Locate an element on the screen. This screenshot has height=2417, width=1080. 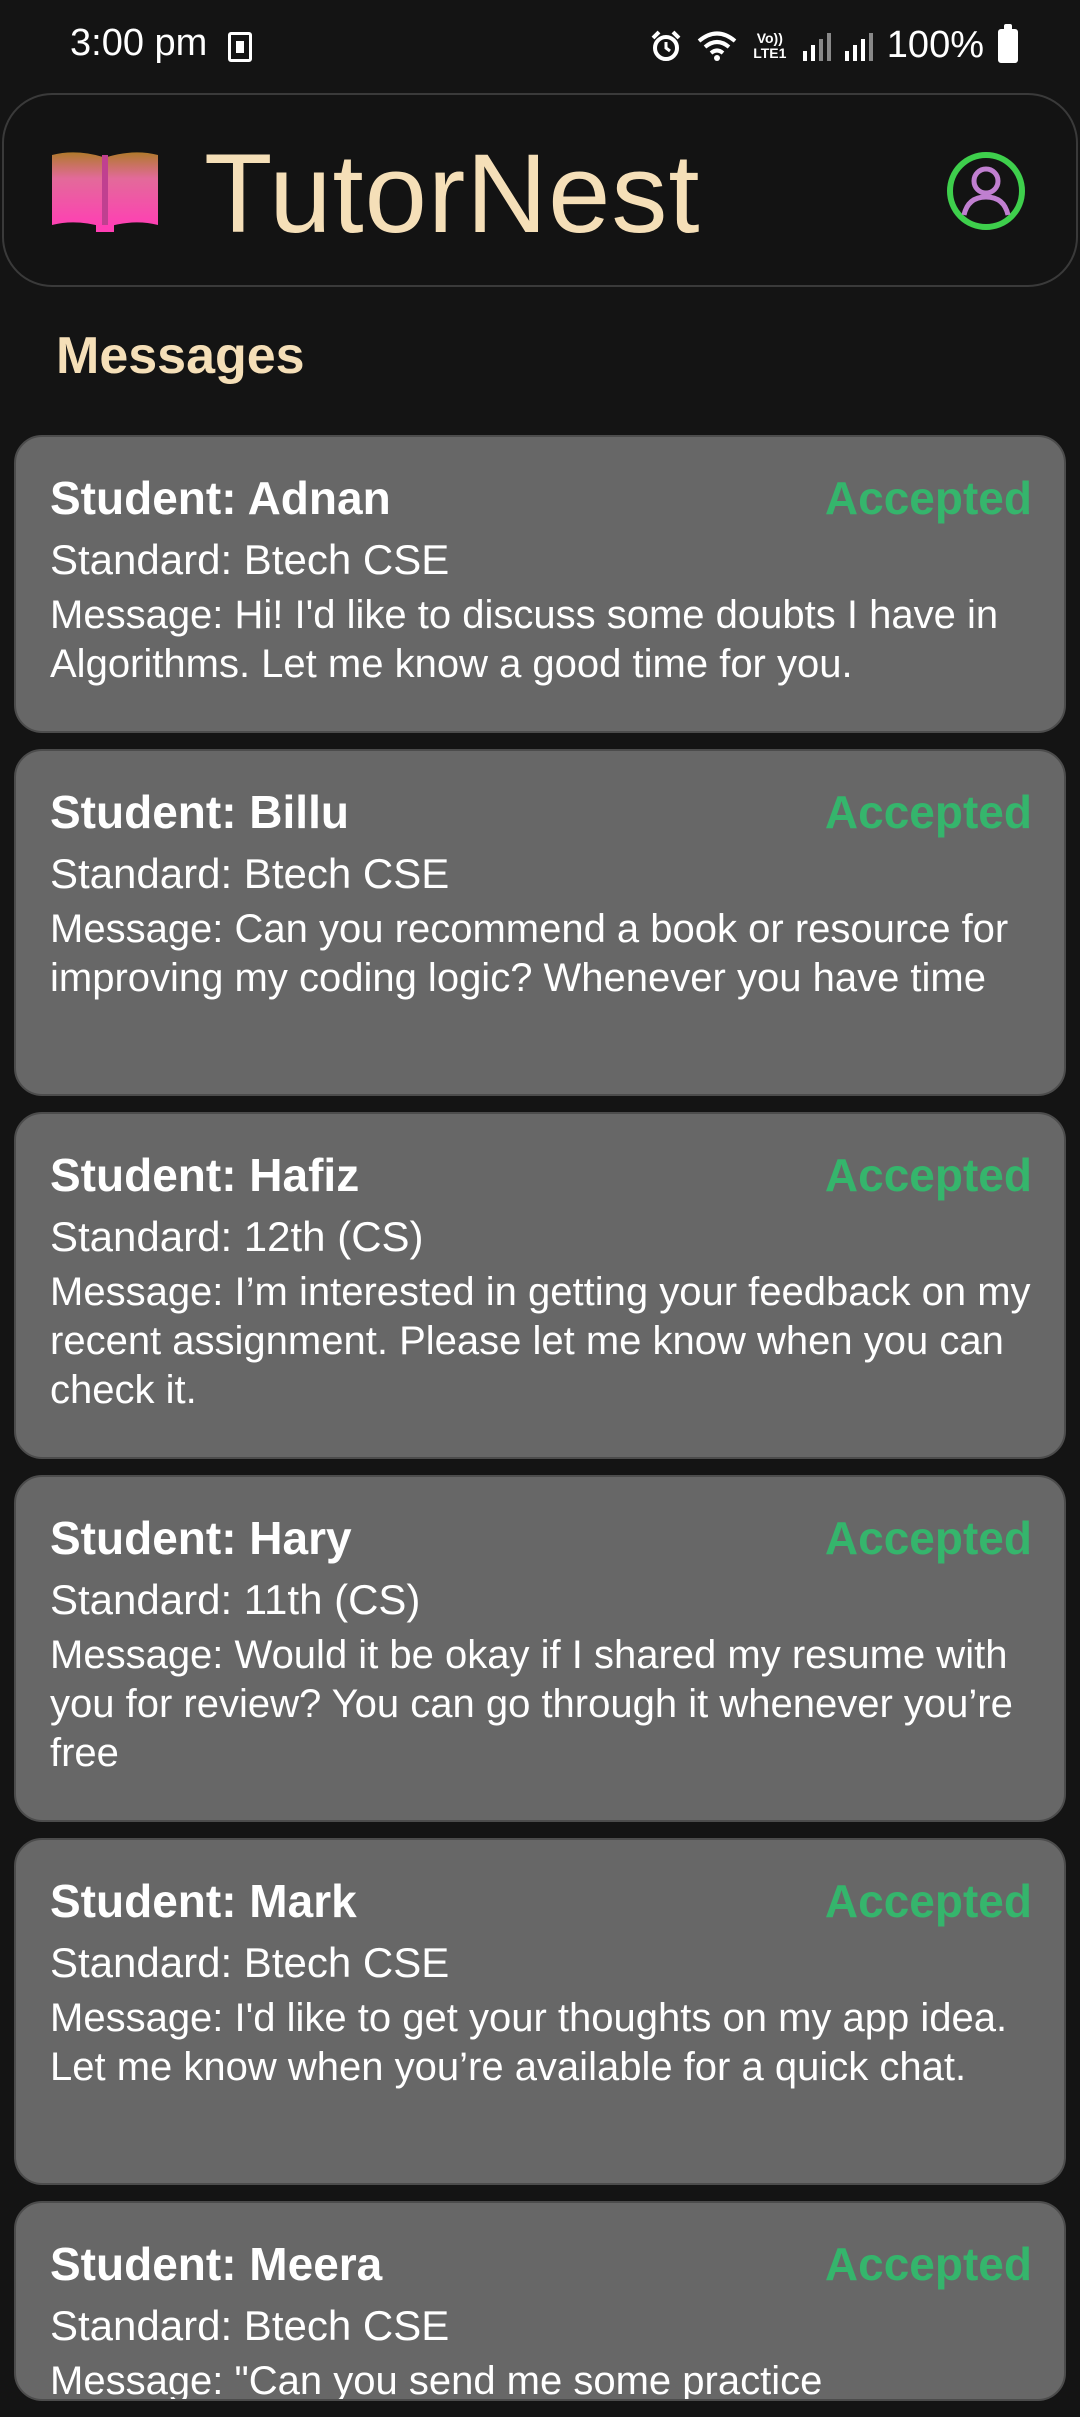
message-text: Message: "Can you send me some practice is located at coordinates (436, 2380).